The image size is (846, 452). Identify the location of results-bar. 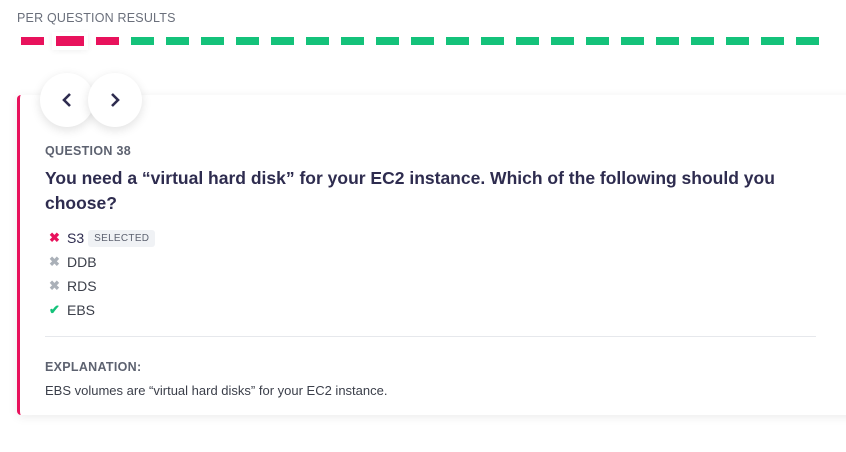
(420, 41).